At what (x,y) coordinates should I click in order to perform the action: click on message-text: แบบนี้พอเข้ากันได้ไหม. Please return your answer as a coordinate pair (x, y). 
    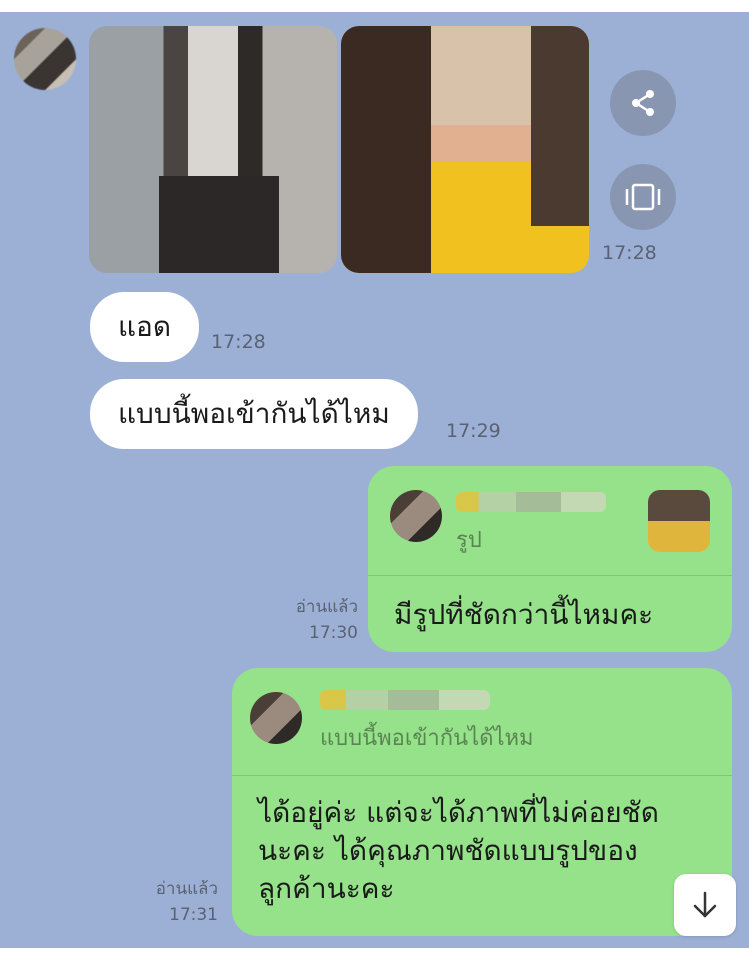
    Looking at the image, I should click on (254, 413).